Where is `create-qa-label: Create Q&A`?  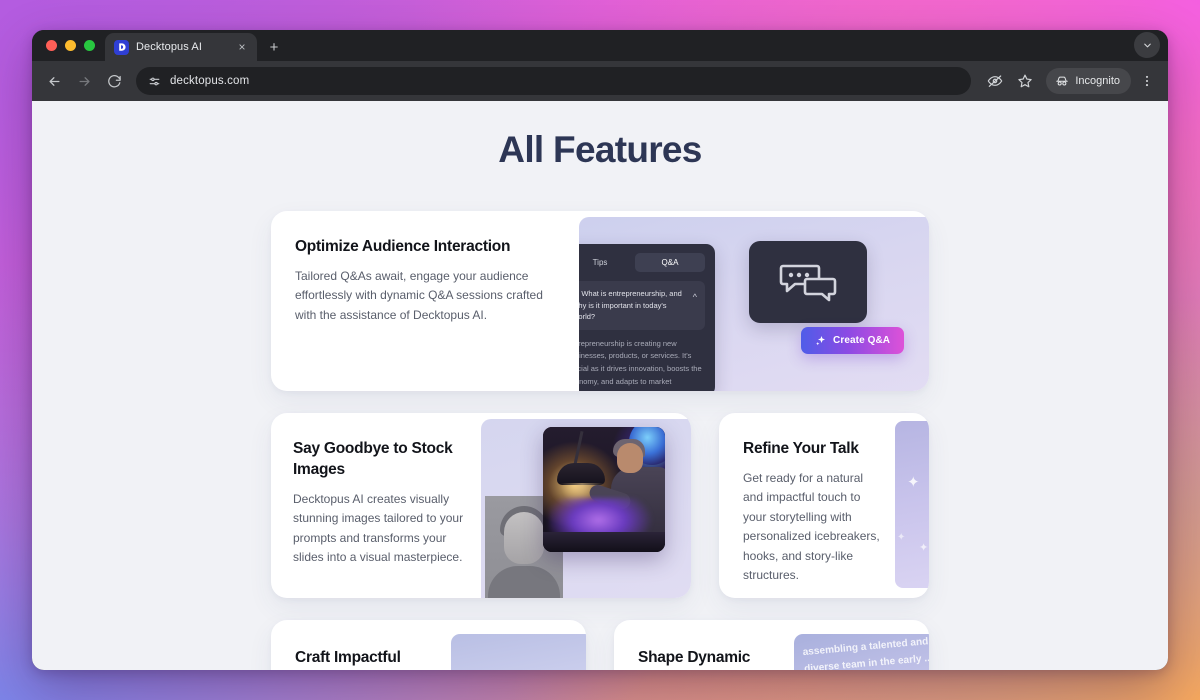
create-qa-label: Create Q&A is located at coordinates (862, 340).